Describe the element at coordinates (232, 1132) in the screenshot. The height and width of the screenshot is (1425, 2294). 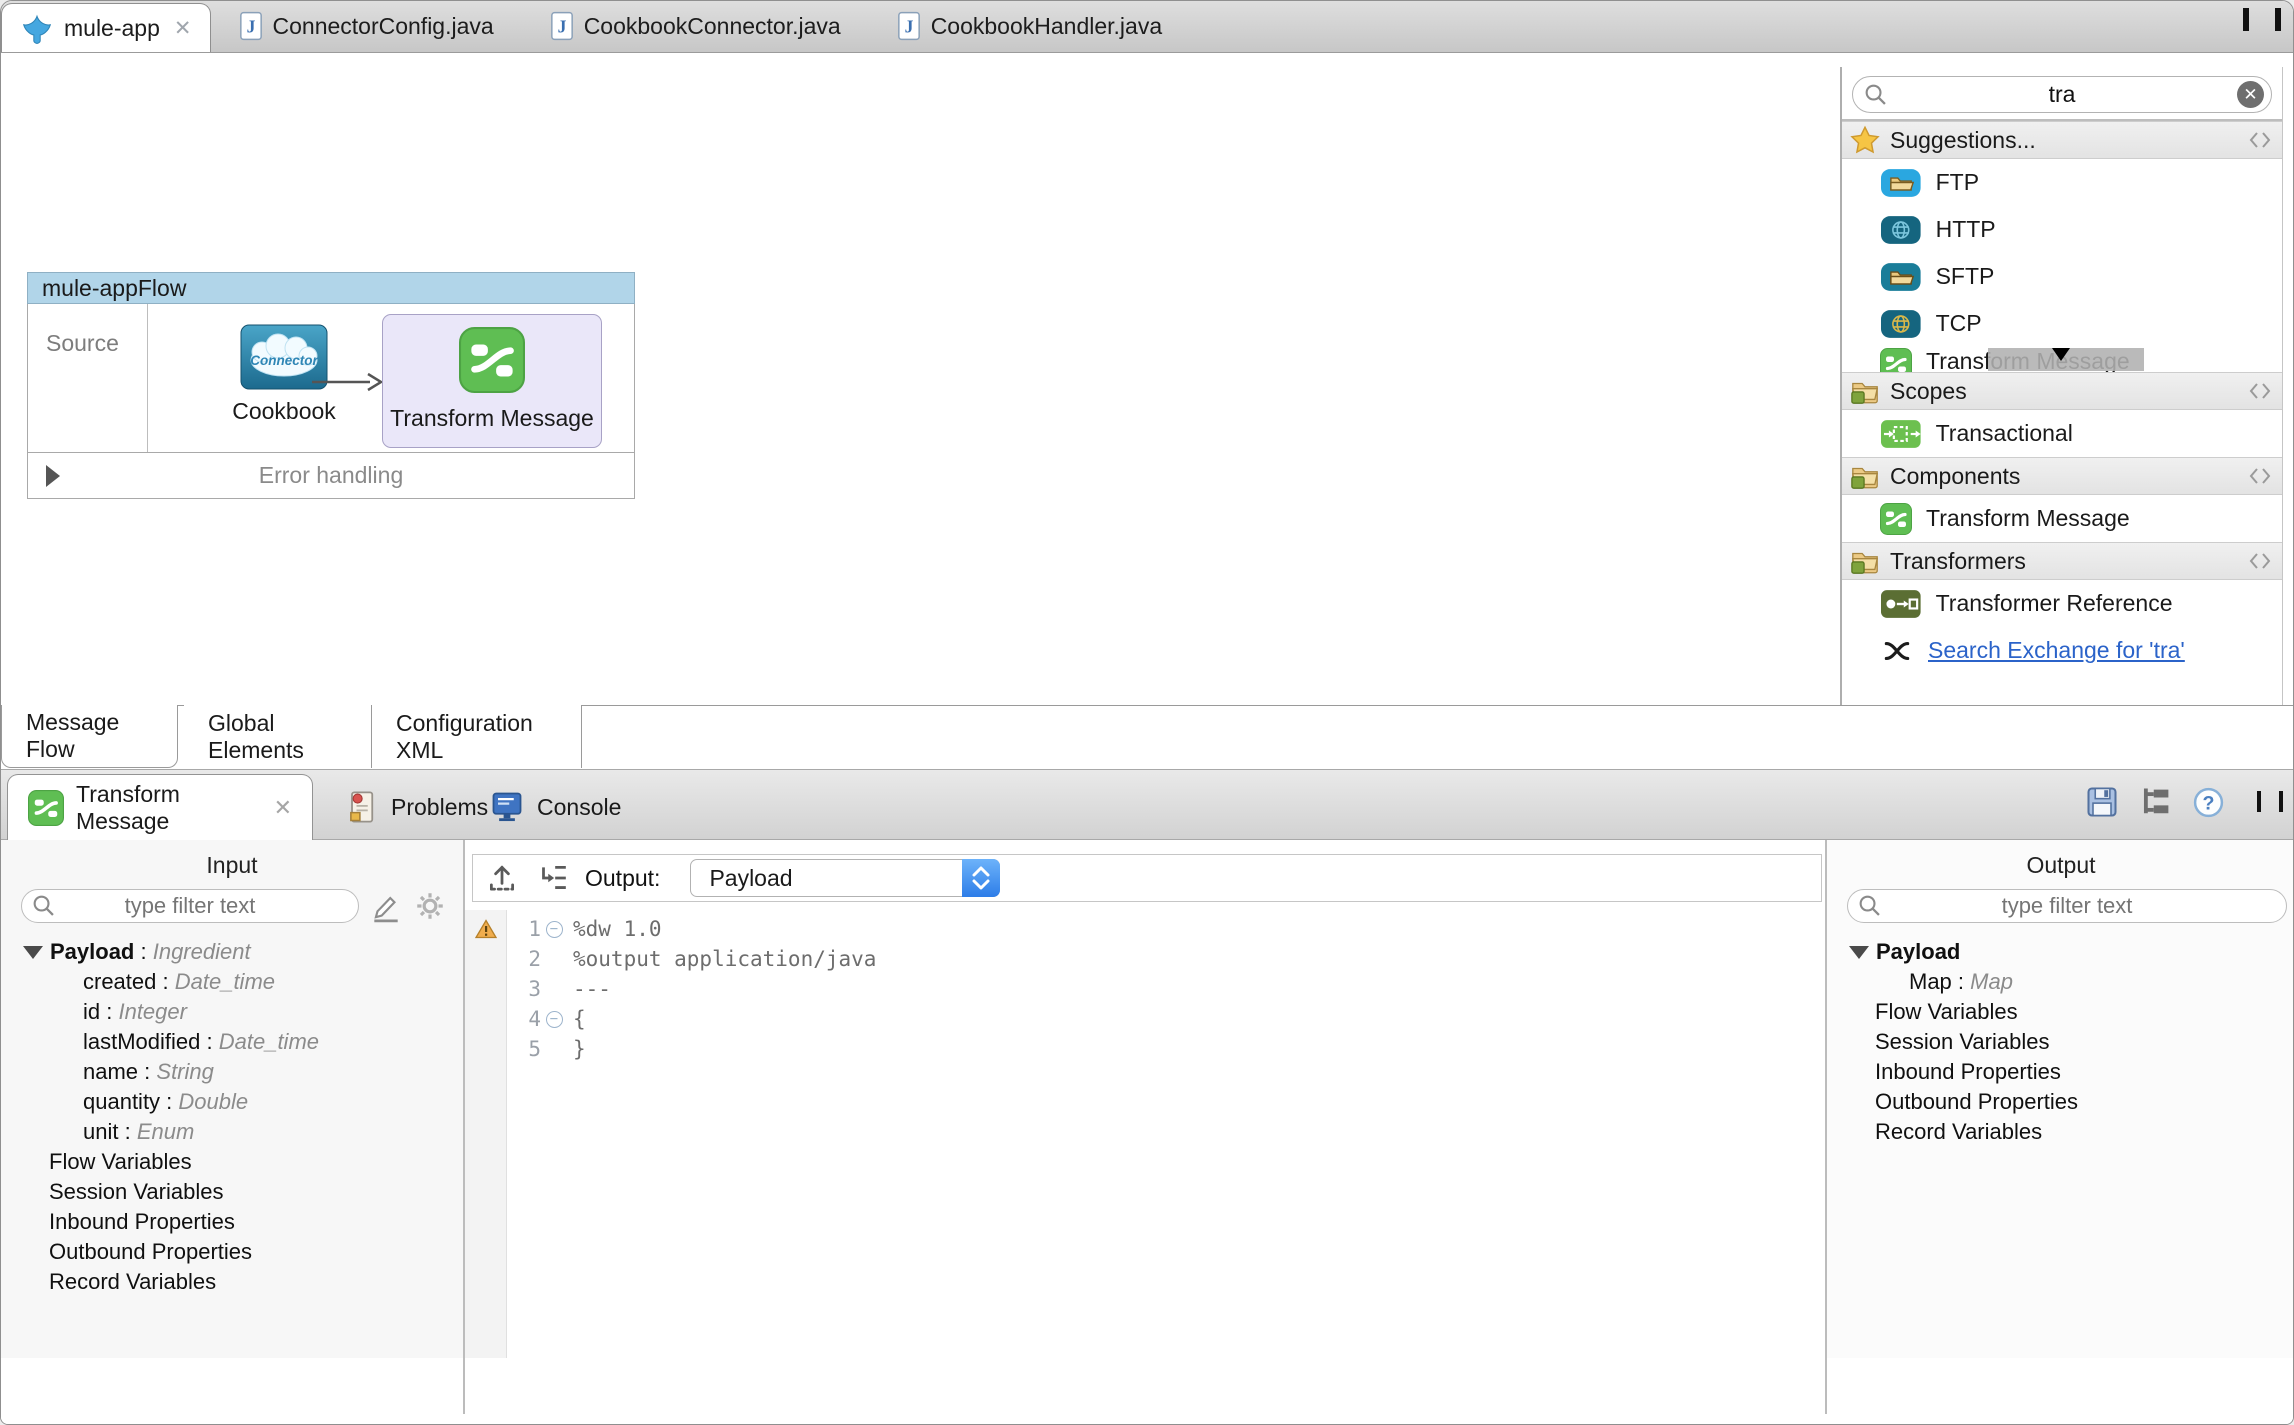
I see `tree-item-unit: unit : Enum` at that location.